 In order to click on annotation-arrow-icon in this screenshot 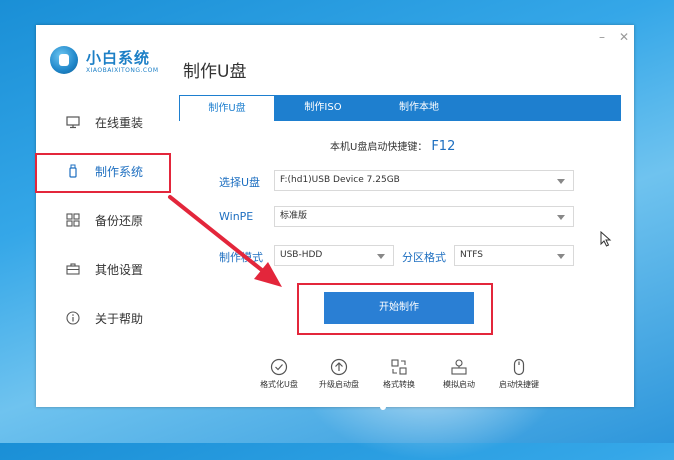, I will do `click(225, 241)`.